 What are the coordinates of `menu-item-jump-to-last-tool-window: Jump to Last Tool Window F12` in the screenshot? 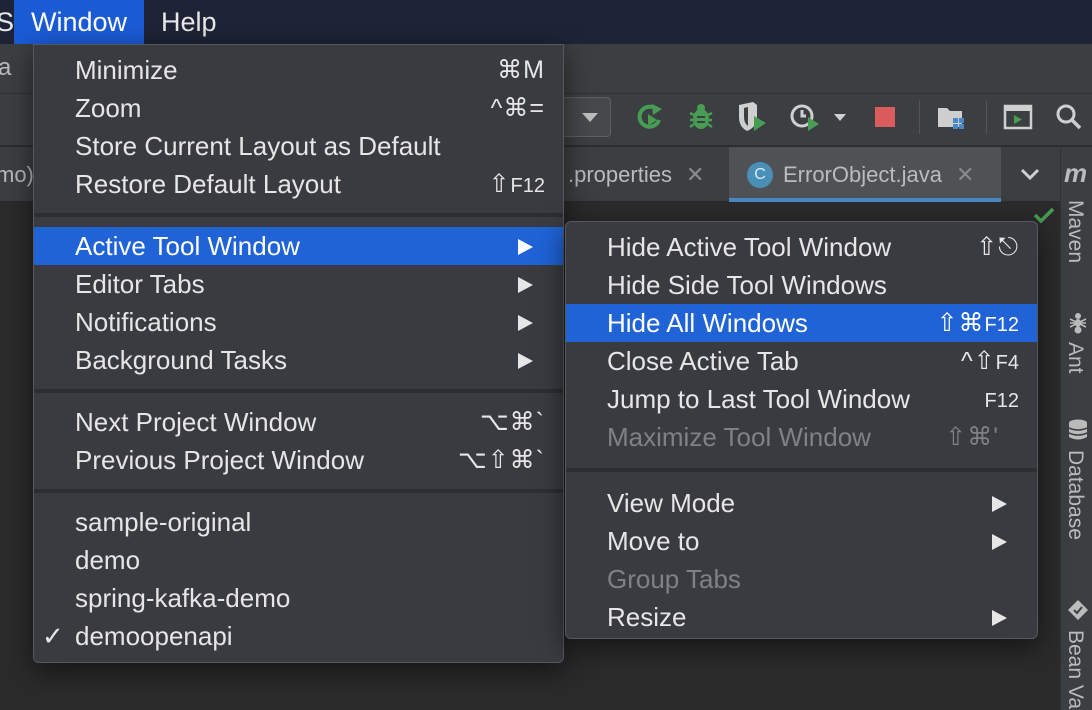 It's located at (801, 399).